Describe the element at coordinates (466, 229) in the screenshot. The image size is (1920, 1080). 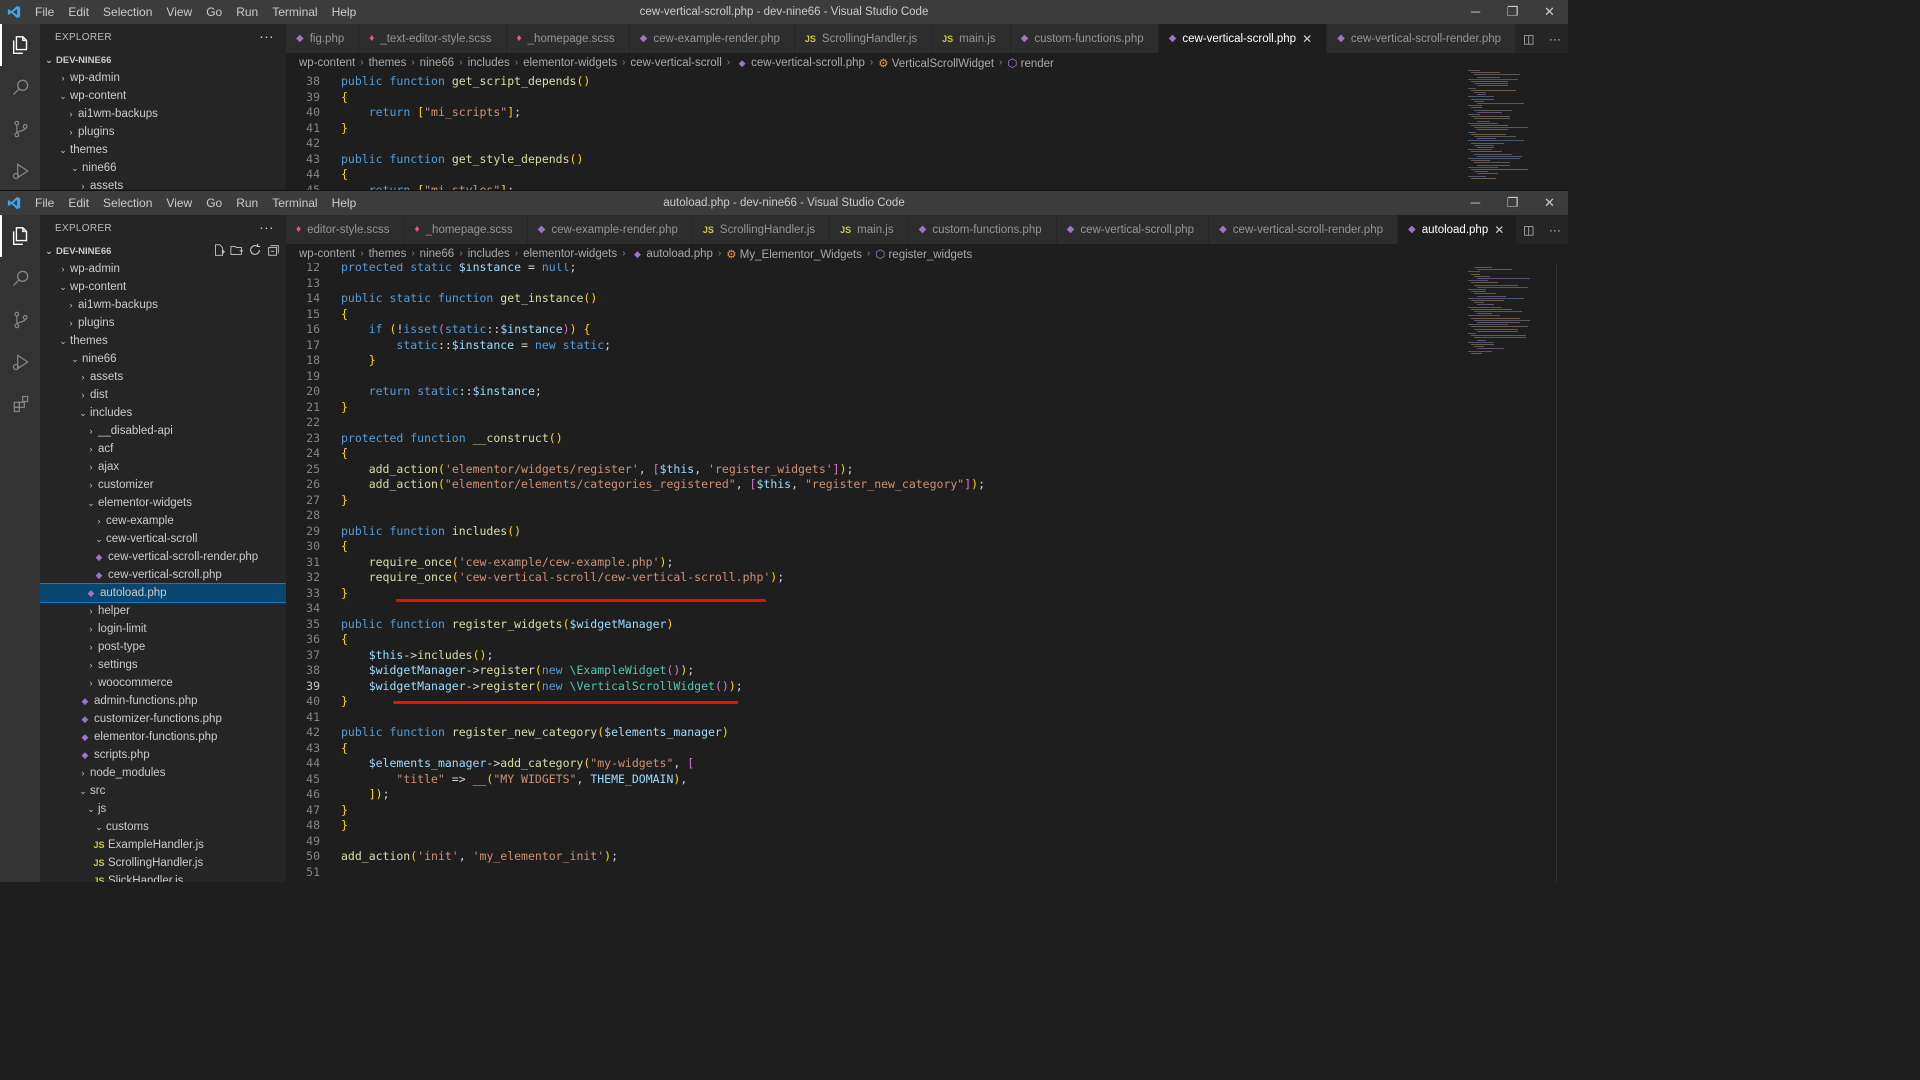
I see `editor-tab: ♦ _homepage.scss` at that location.